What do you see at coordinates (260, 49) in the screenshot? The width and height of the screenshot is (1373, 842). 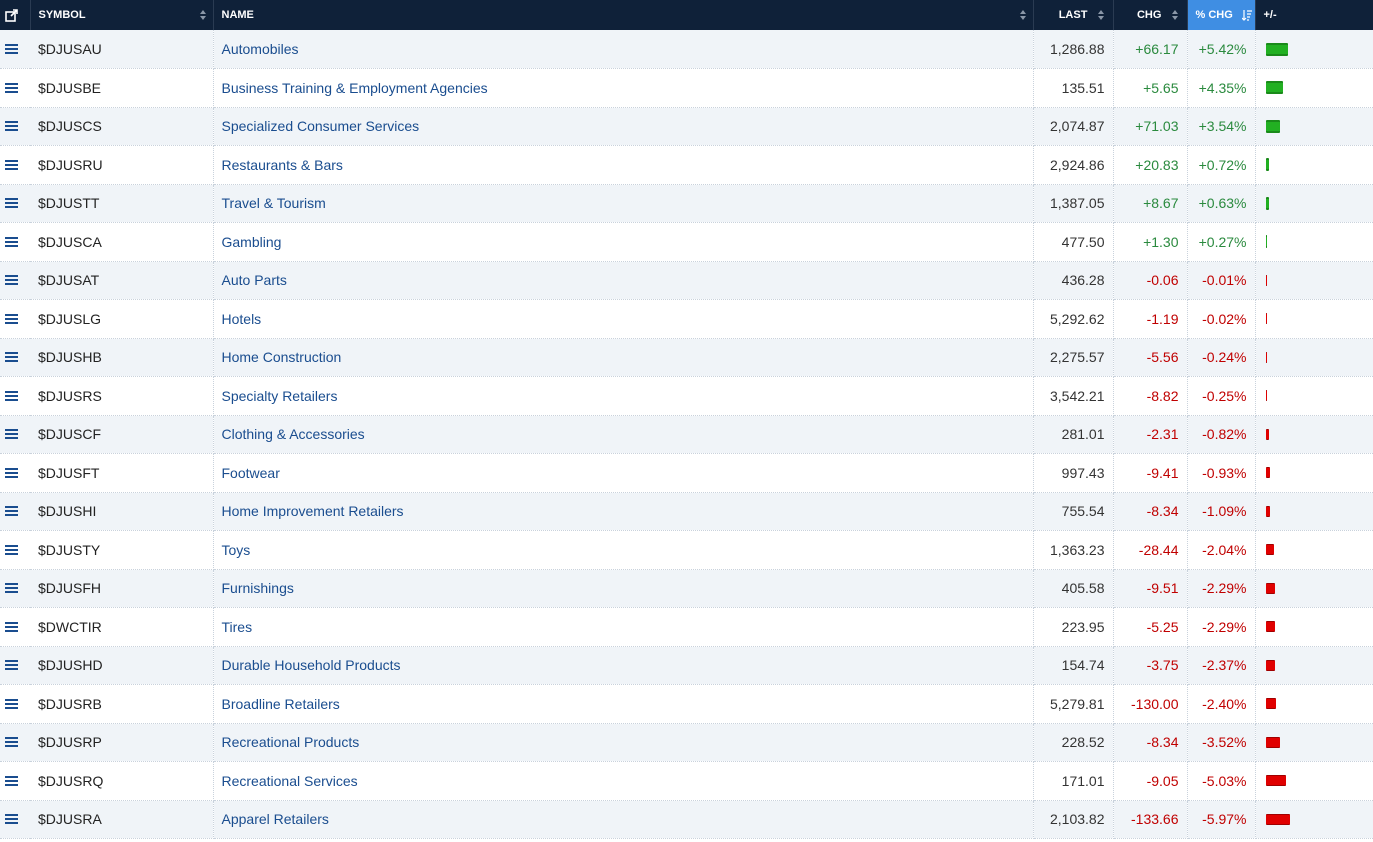 I see `name-link: Automobiles` at bounding box center [260, 49].